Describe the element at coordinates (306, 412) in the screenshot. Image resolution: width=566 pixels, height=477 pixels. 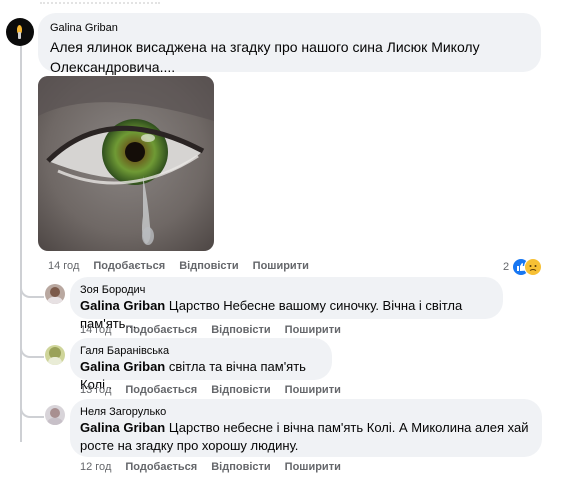
I see `reply-author: Неля Загорулько` at that location.